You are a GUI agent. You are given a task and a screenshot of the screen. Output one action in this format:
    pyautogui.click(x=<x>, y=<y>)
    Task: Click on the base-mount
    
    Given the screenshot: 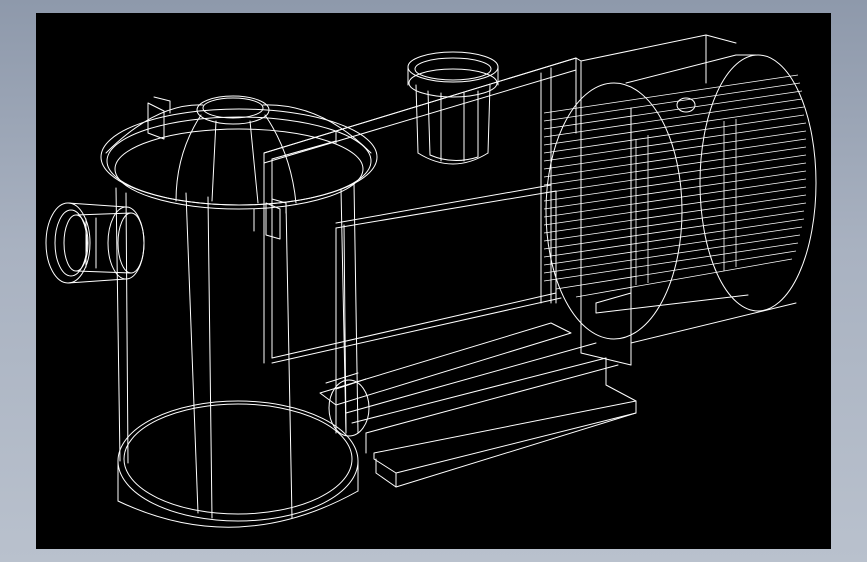 What is the action you would take?
    pyautogui.click(x=478, y=405)
    